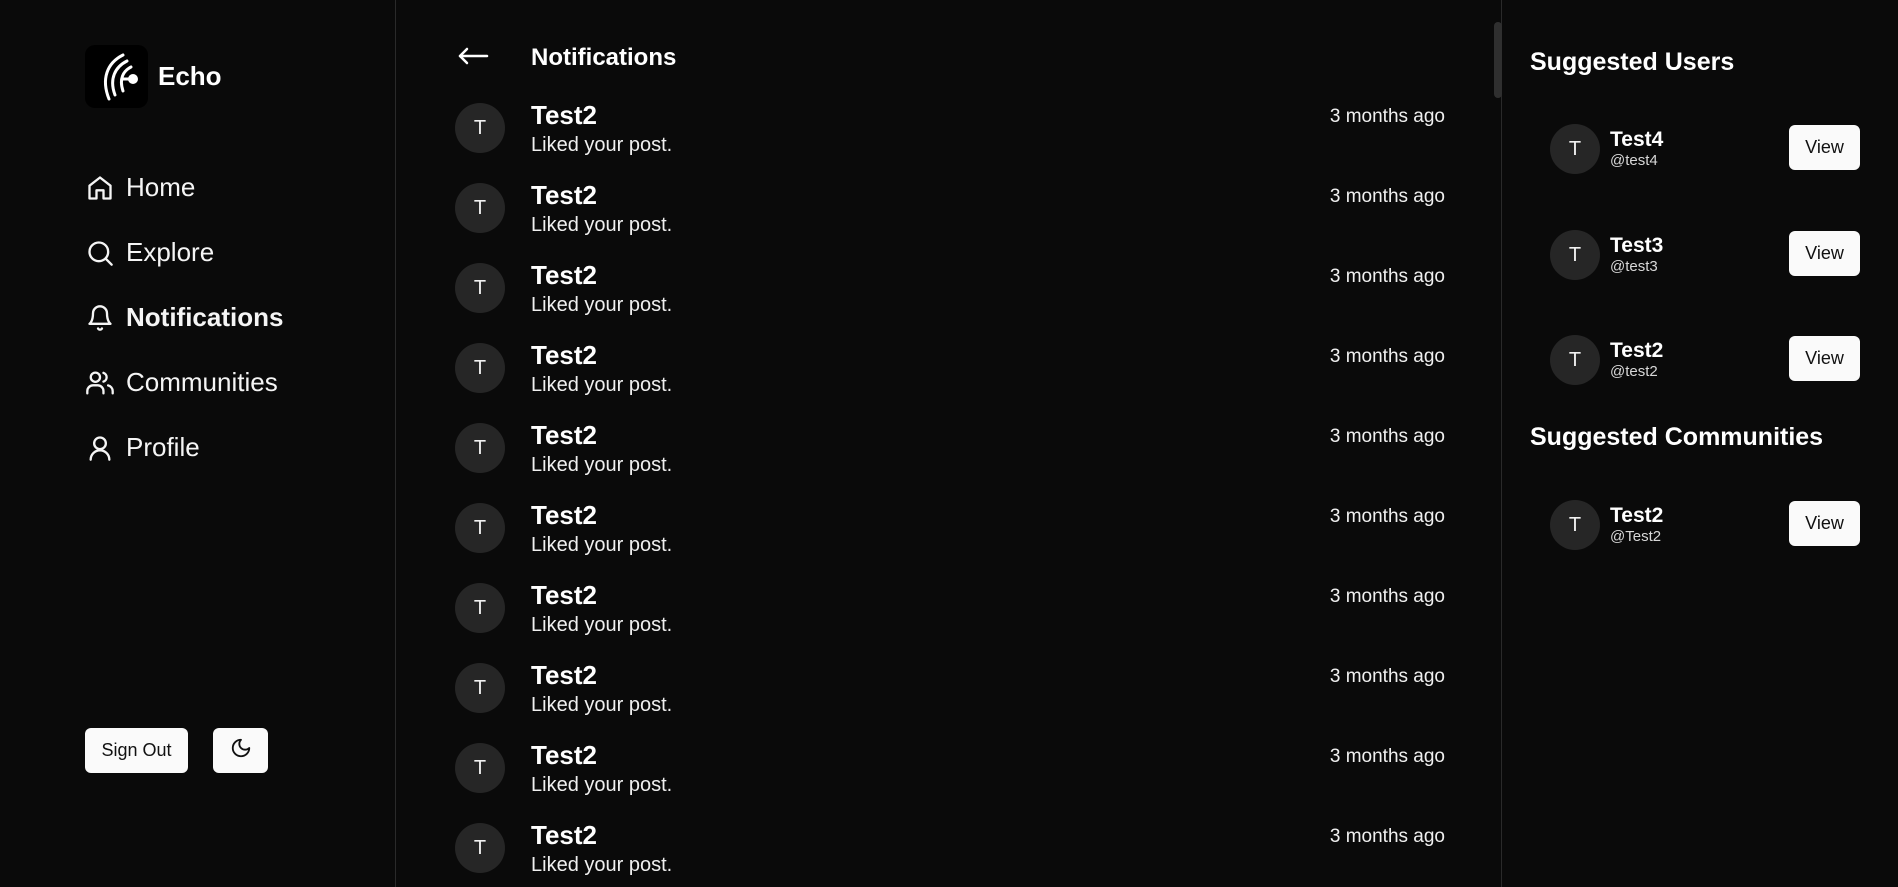  What do you see at coordinates (100, 448) in the screenshot?
I see `user-icon` at bounding box center [100, 448].